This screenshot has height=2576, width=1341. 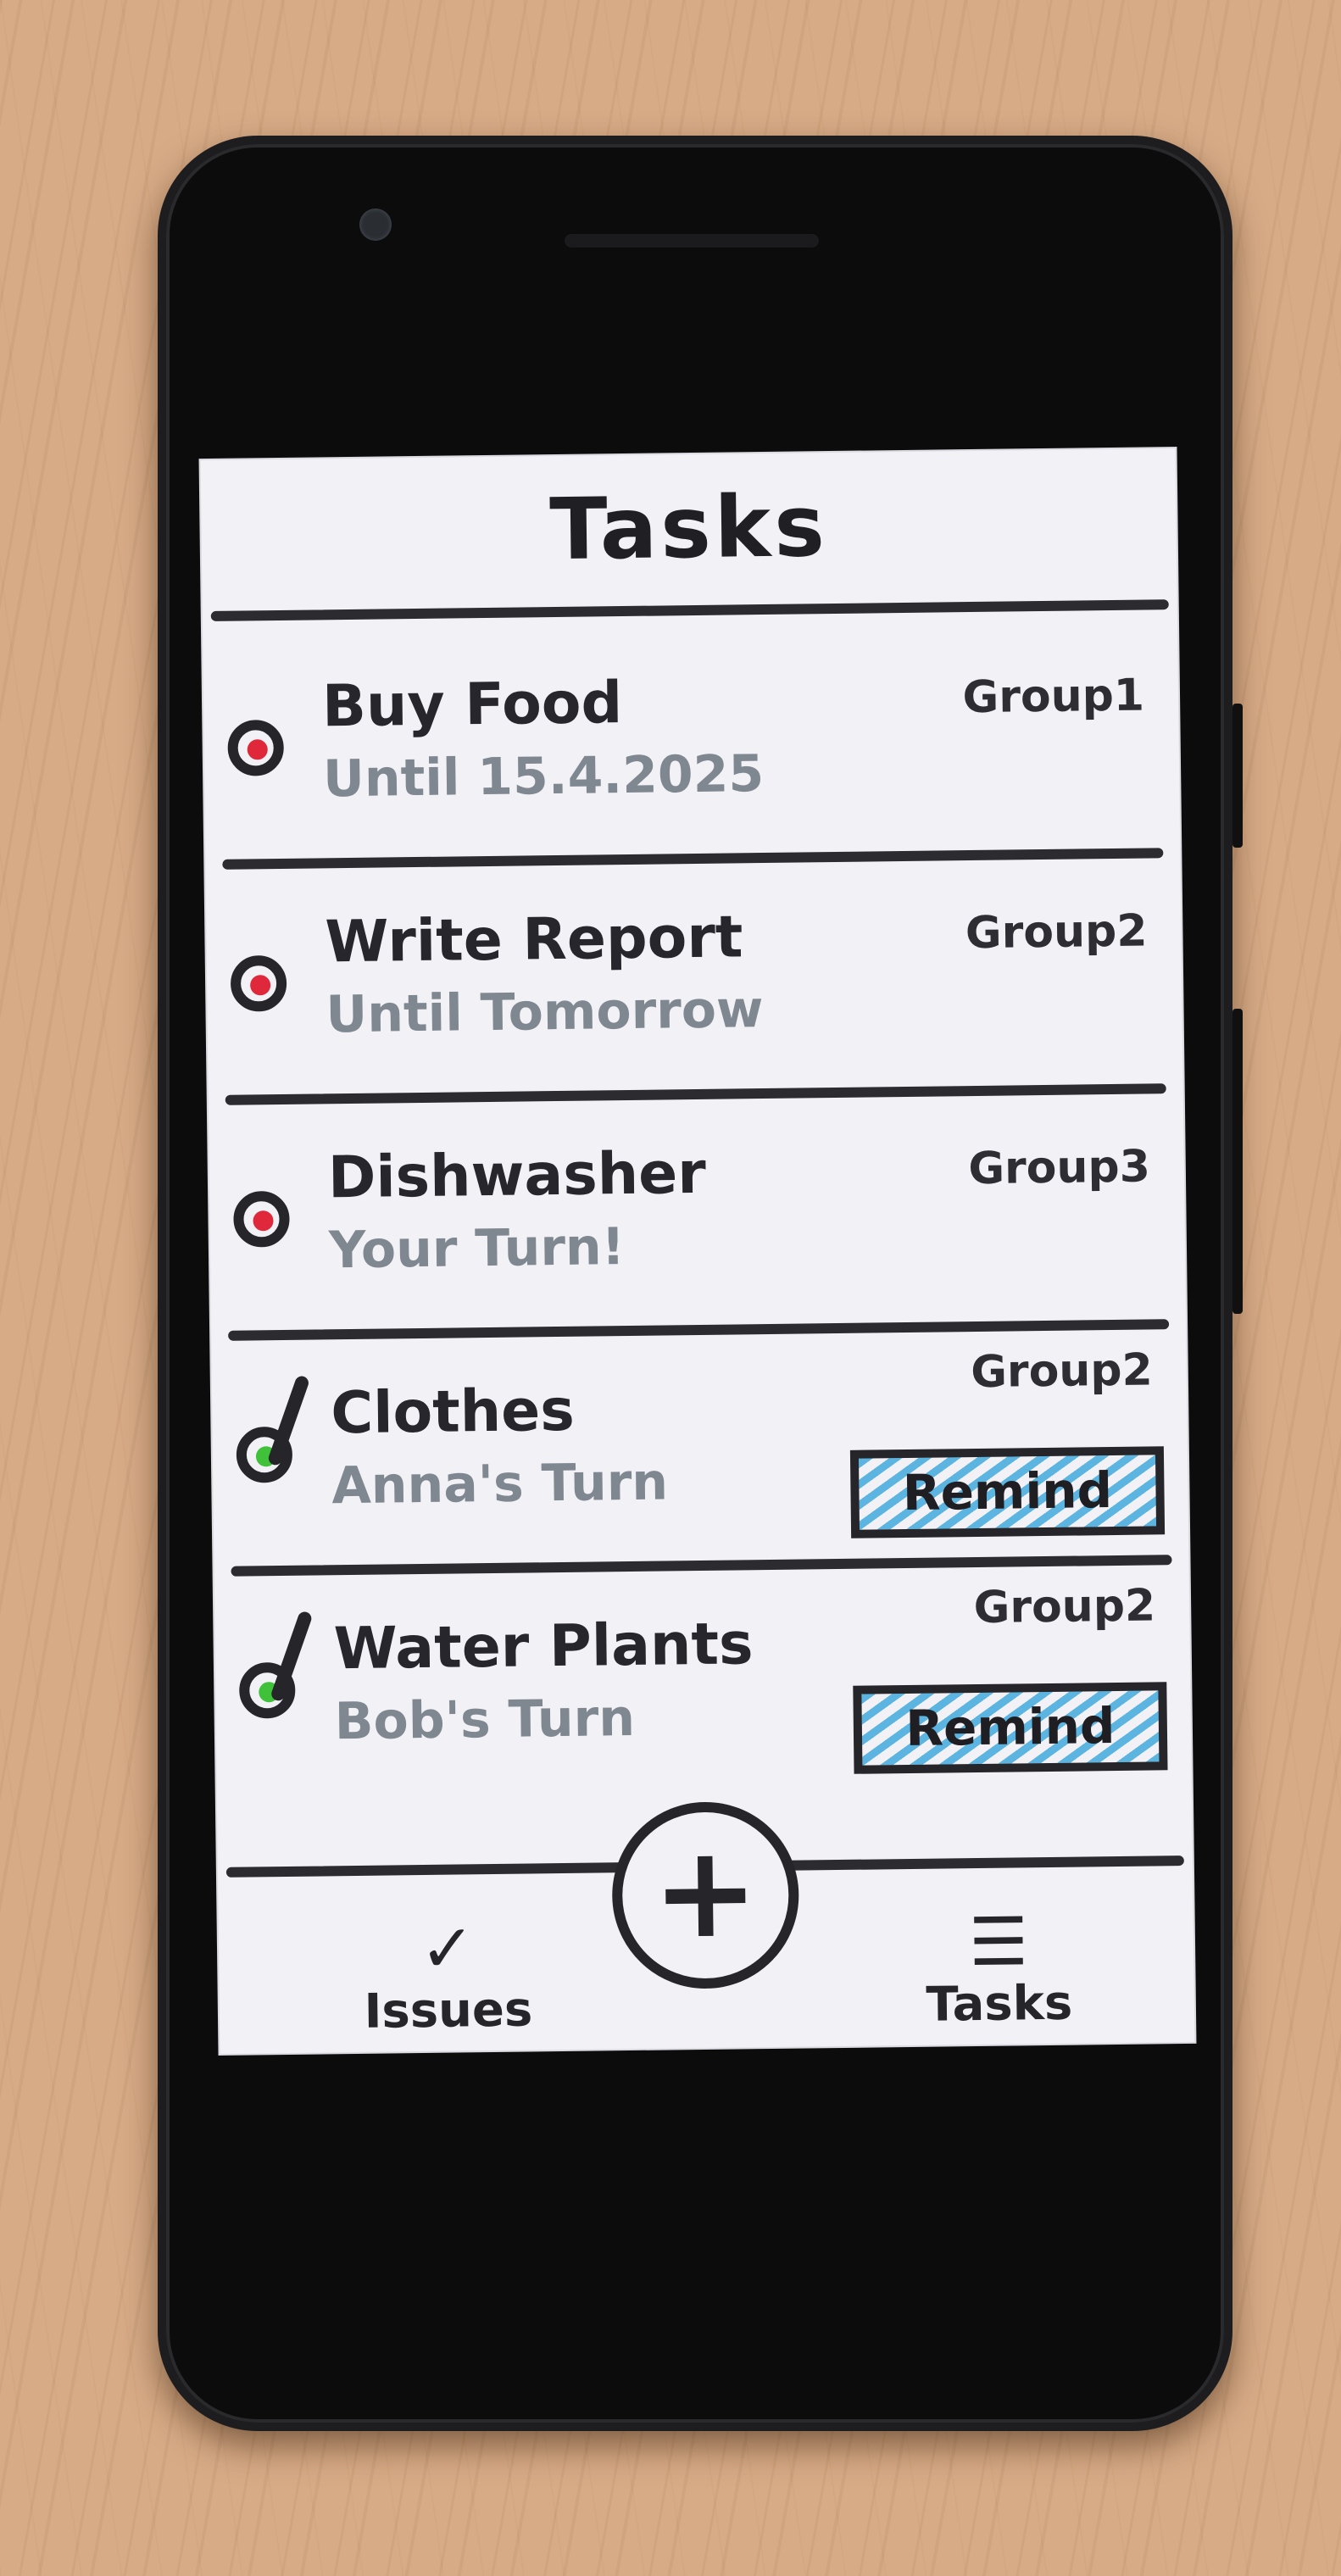 What do you see at coordinates (998, 1943) in the screenshot?
I see `list-icon: ☰` at bounding box center [998, 1943].